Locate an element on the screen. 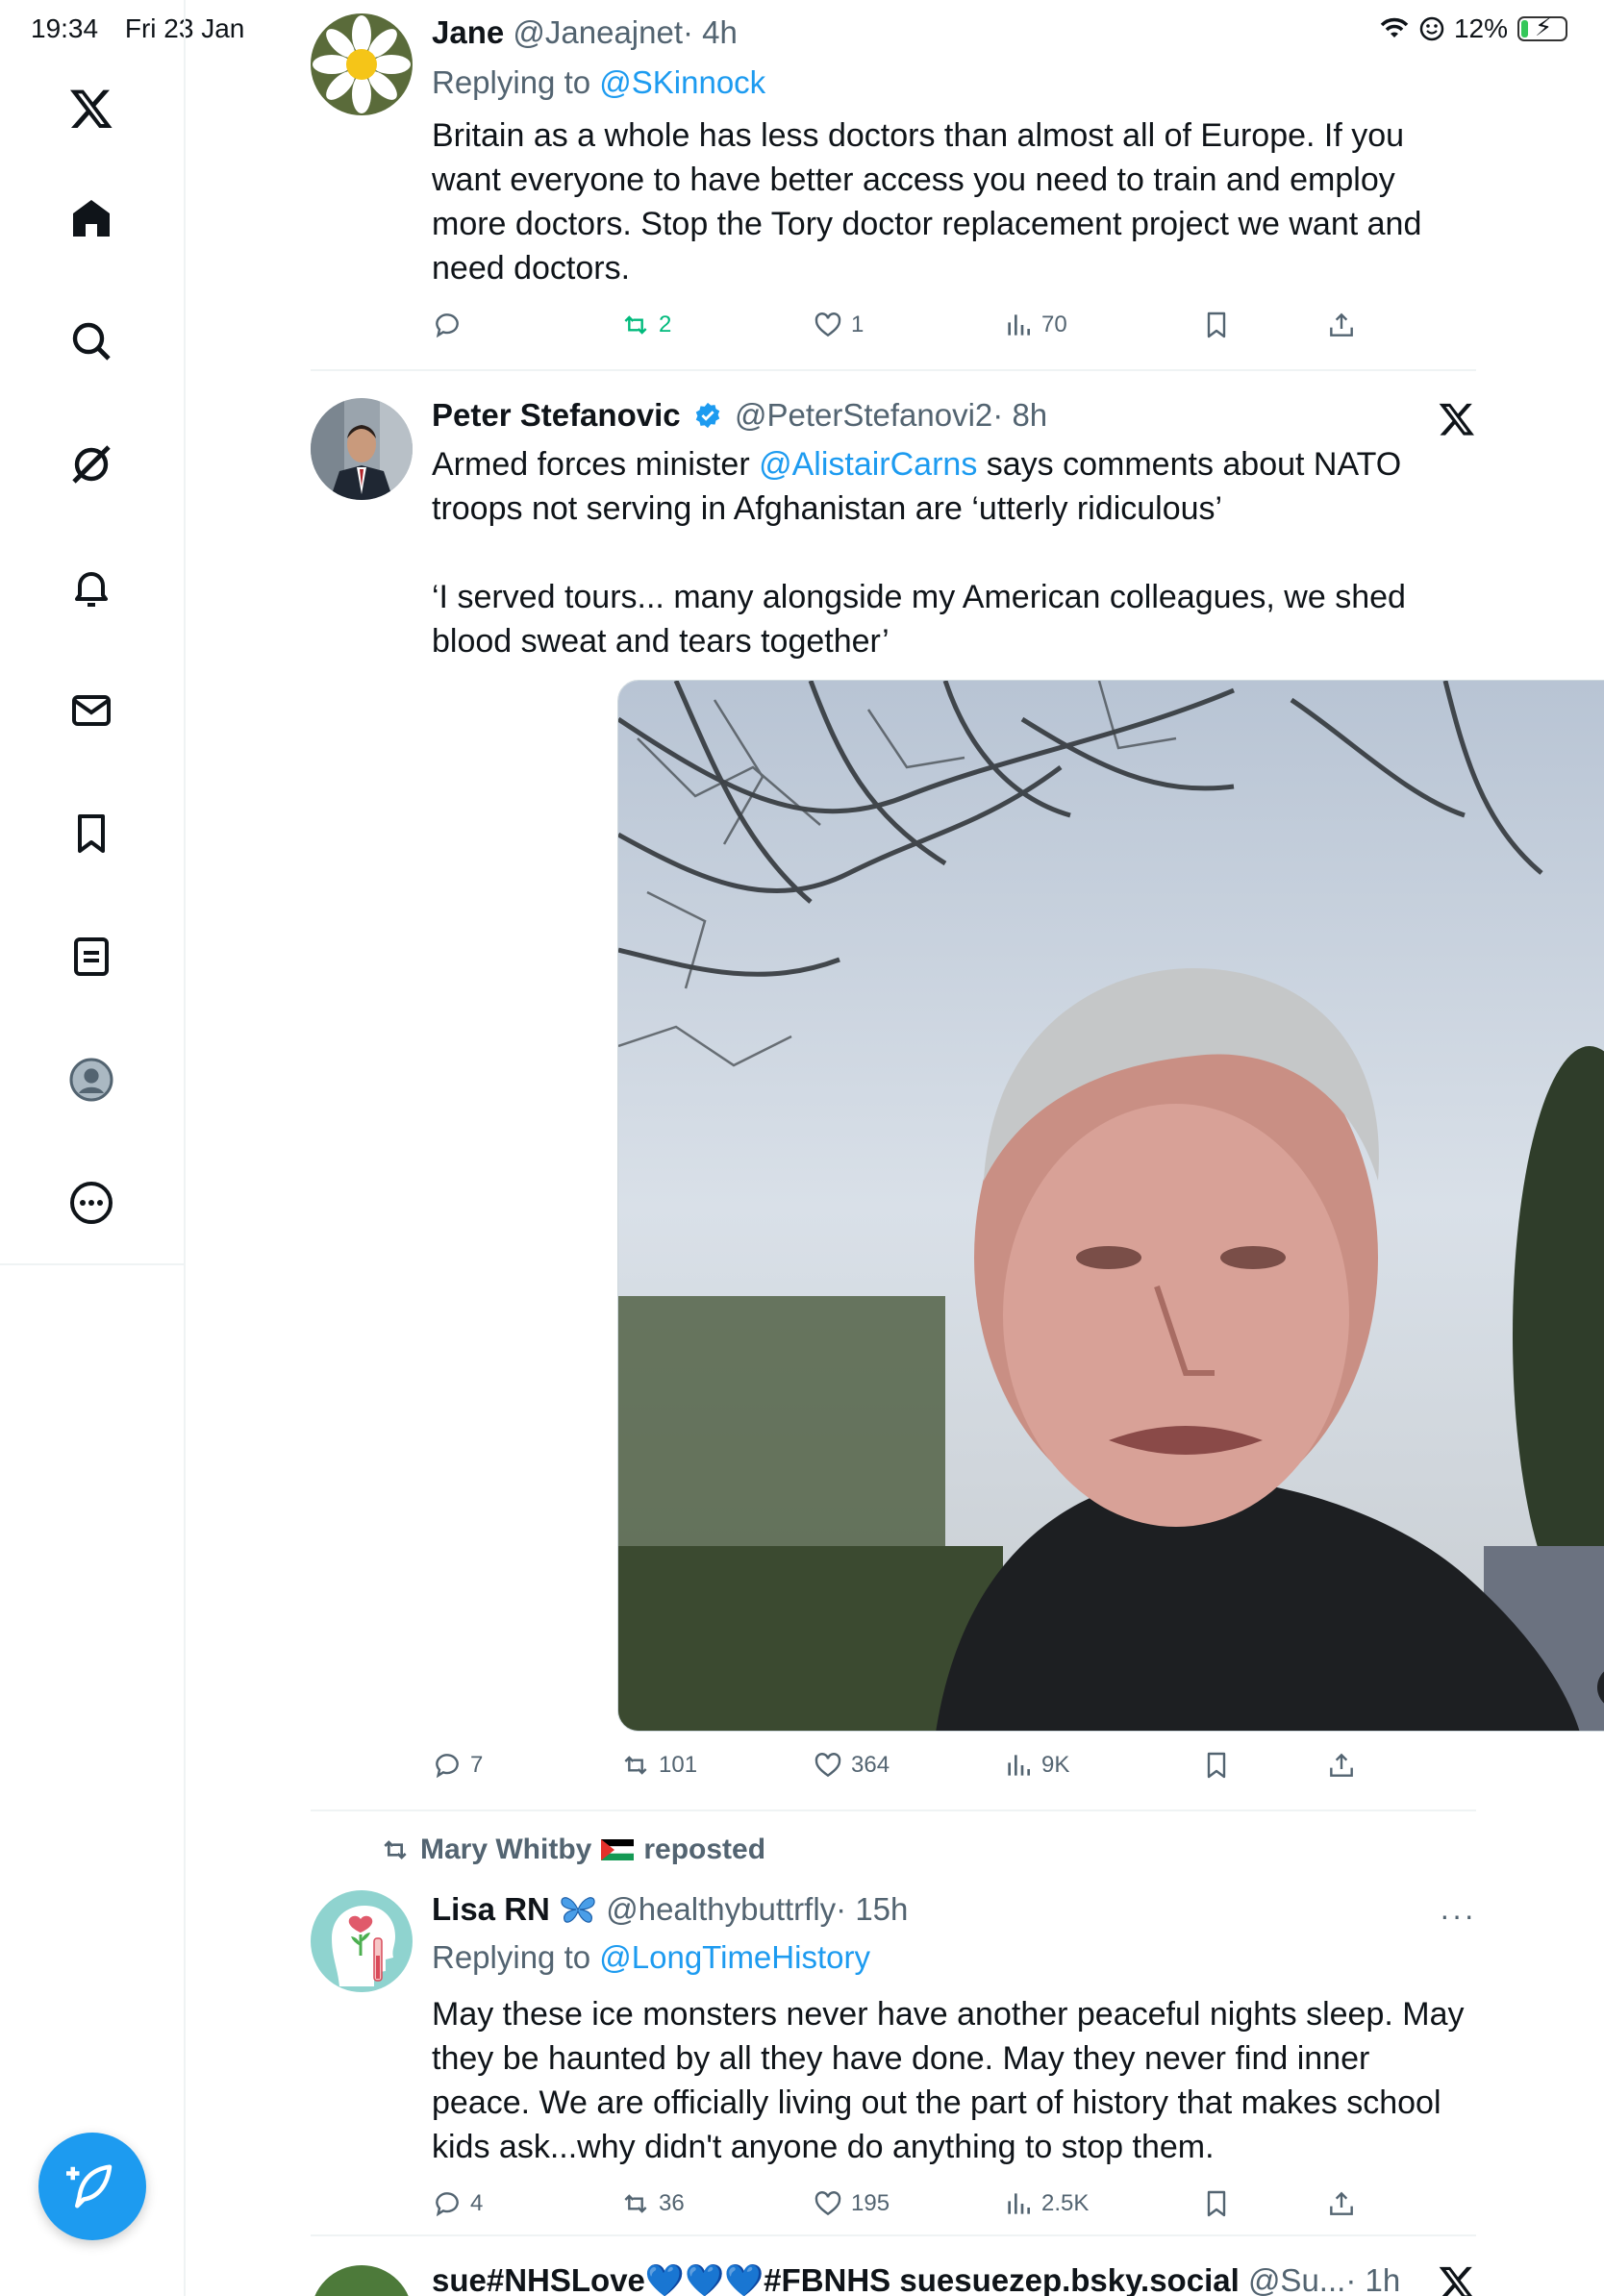 The height and width of the screenshot is (2296, 1604). tweet-time: · 8h is located at coordinates (1020, 415).